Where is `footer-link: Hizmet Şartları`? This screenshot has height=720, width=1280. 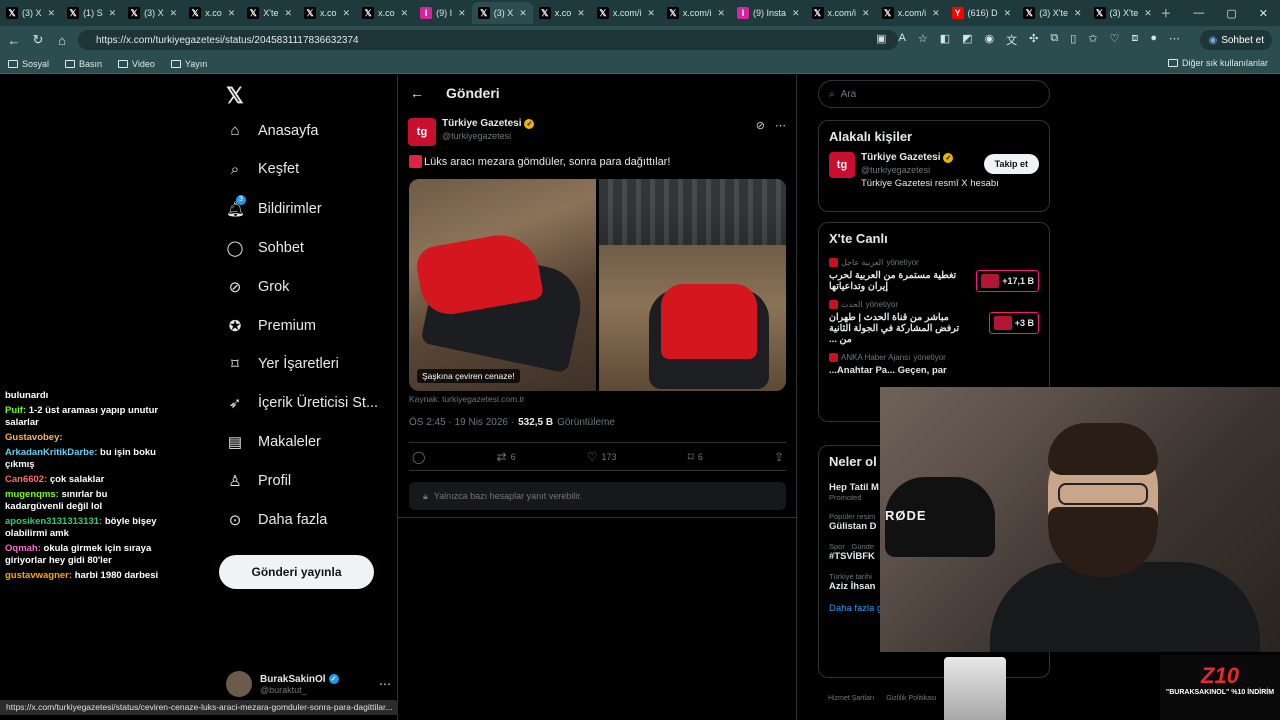
footer-link: Hizmet Şartları is located at coordinates (851, 698).